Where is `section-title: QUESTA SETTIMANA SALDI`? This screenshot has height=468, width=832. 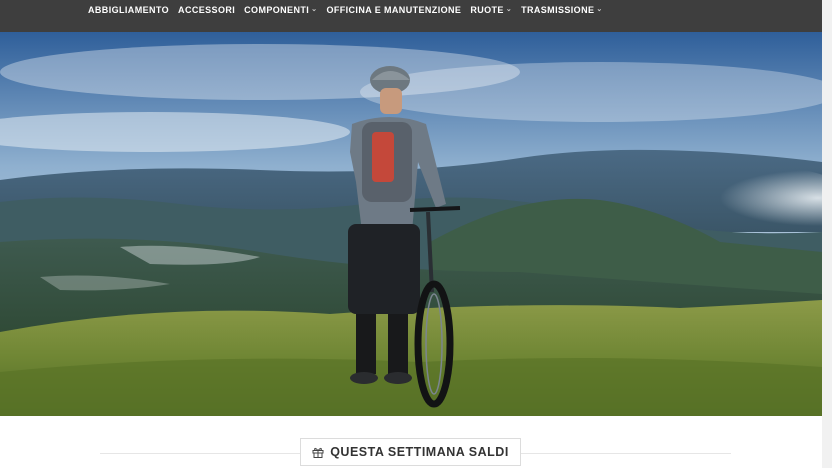
section-title: QUESTA SETTIMANA SALDI is located at coordinates (419, 452).